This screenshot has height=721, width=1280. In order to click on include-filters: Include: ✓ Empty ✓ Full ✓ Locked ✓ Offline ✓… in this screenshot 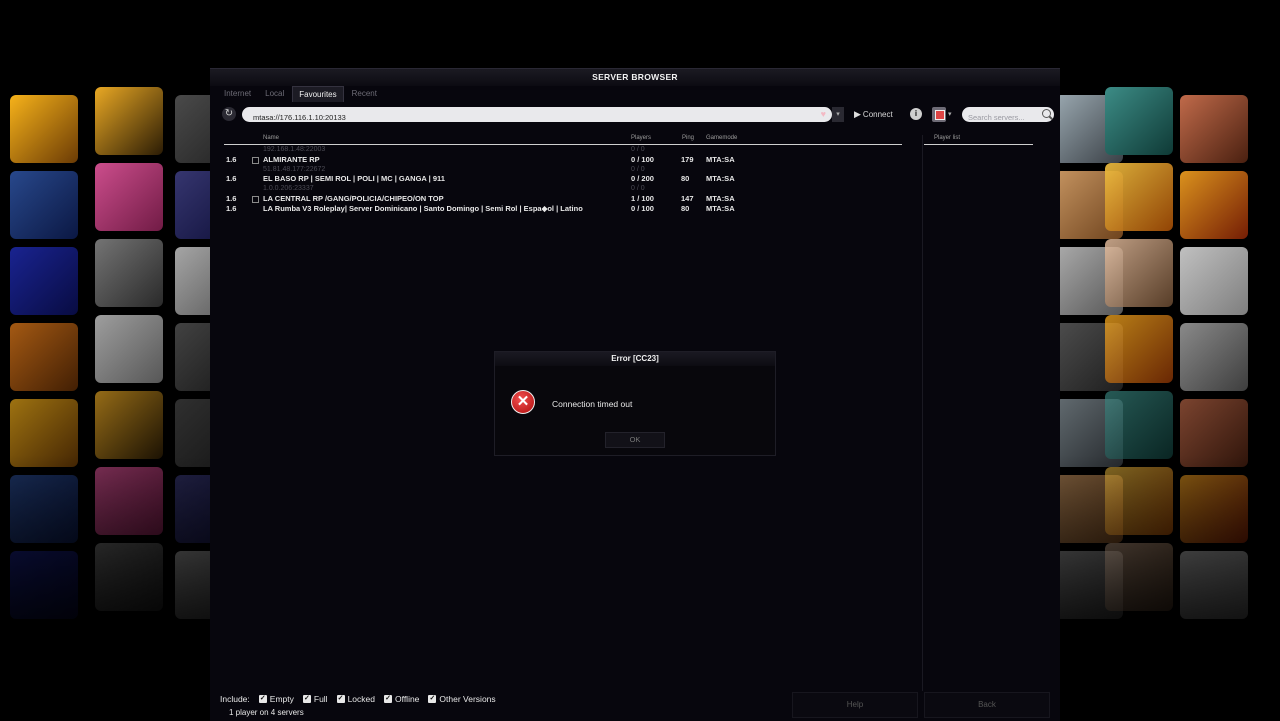, I will do `click(358, 699)`.